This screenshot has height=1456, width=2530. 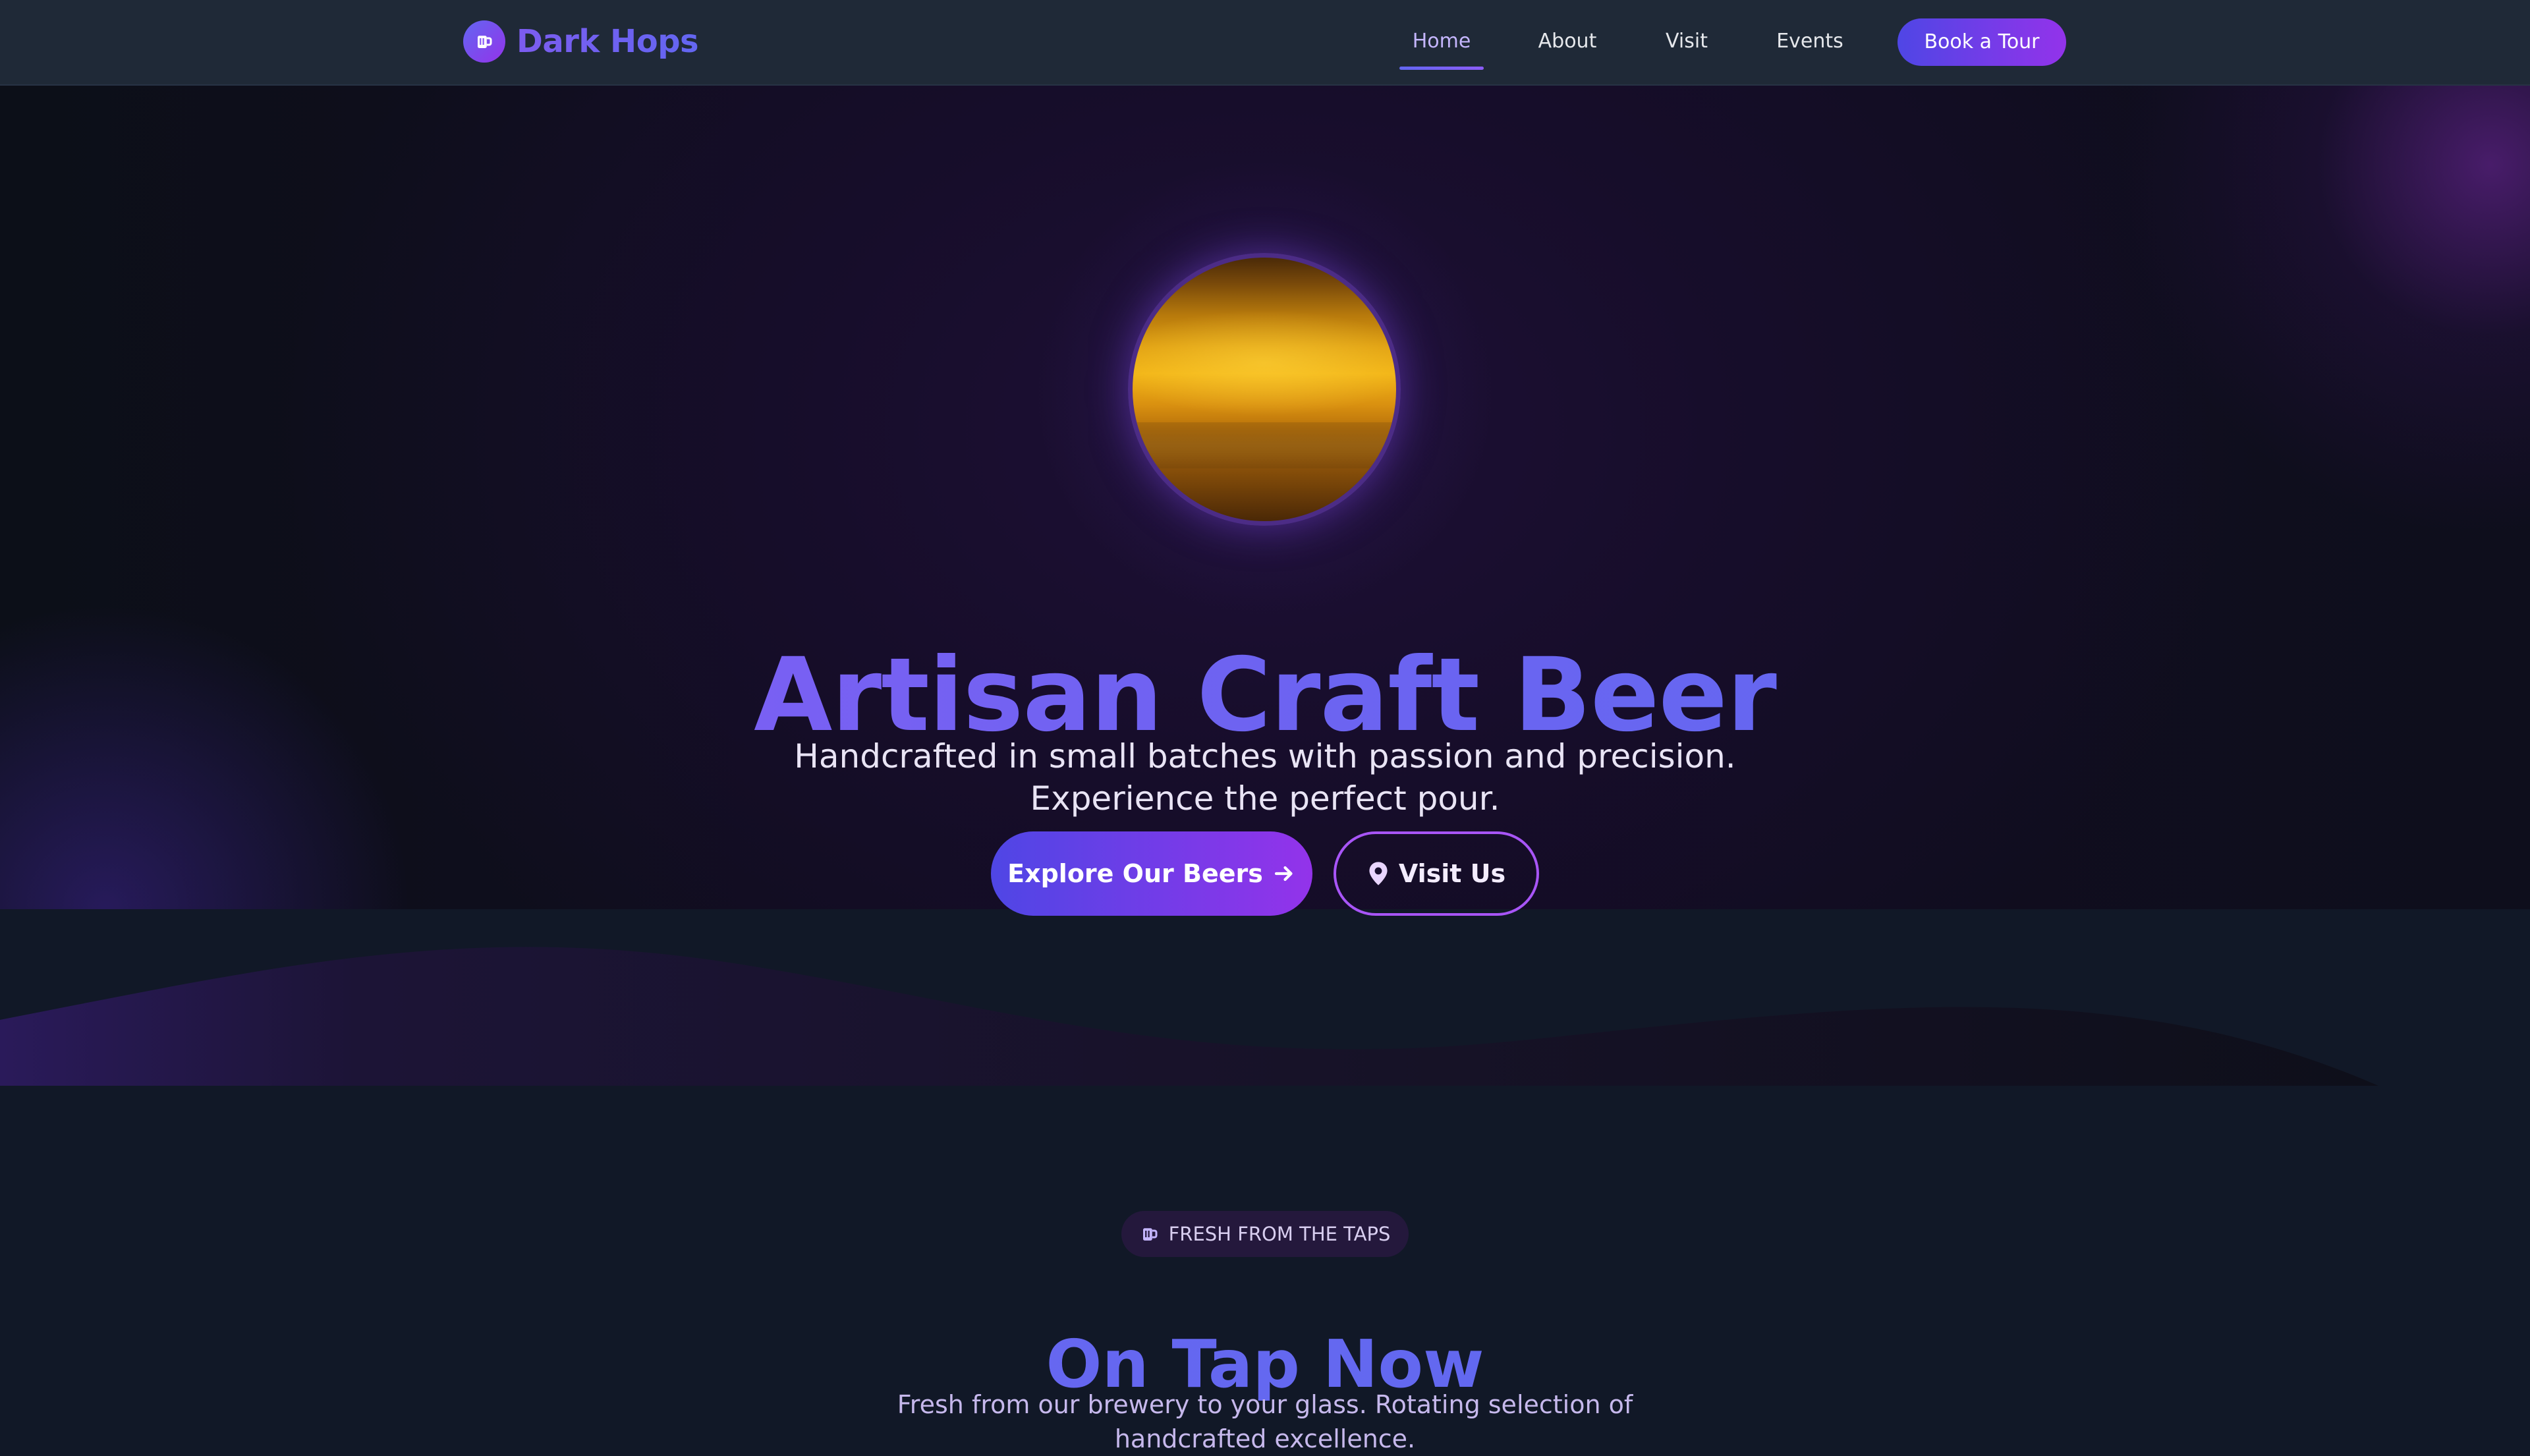 I want to click on fresh-taps-badge: FRESH FROM THE TAPS, so click(x=1265, y=1234).